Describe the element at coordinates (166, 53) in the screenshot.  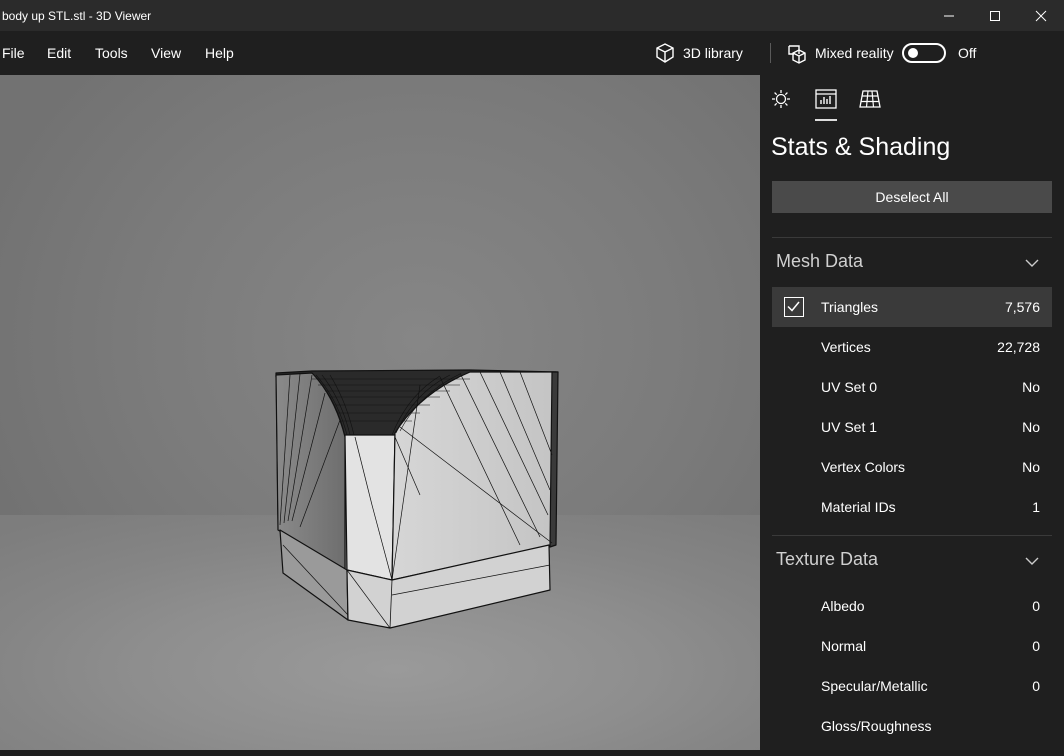
I see `menu-view: View` at that location.